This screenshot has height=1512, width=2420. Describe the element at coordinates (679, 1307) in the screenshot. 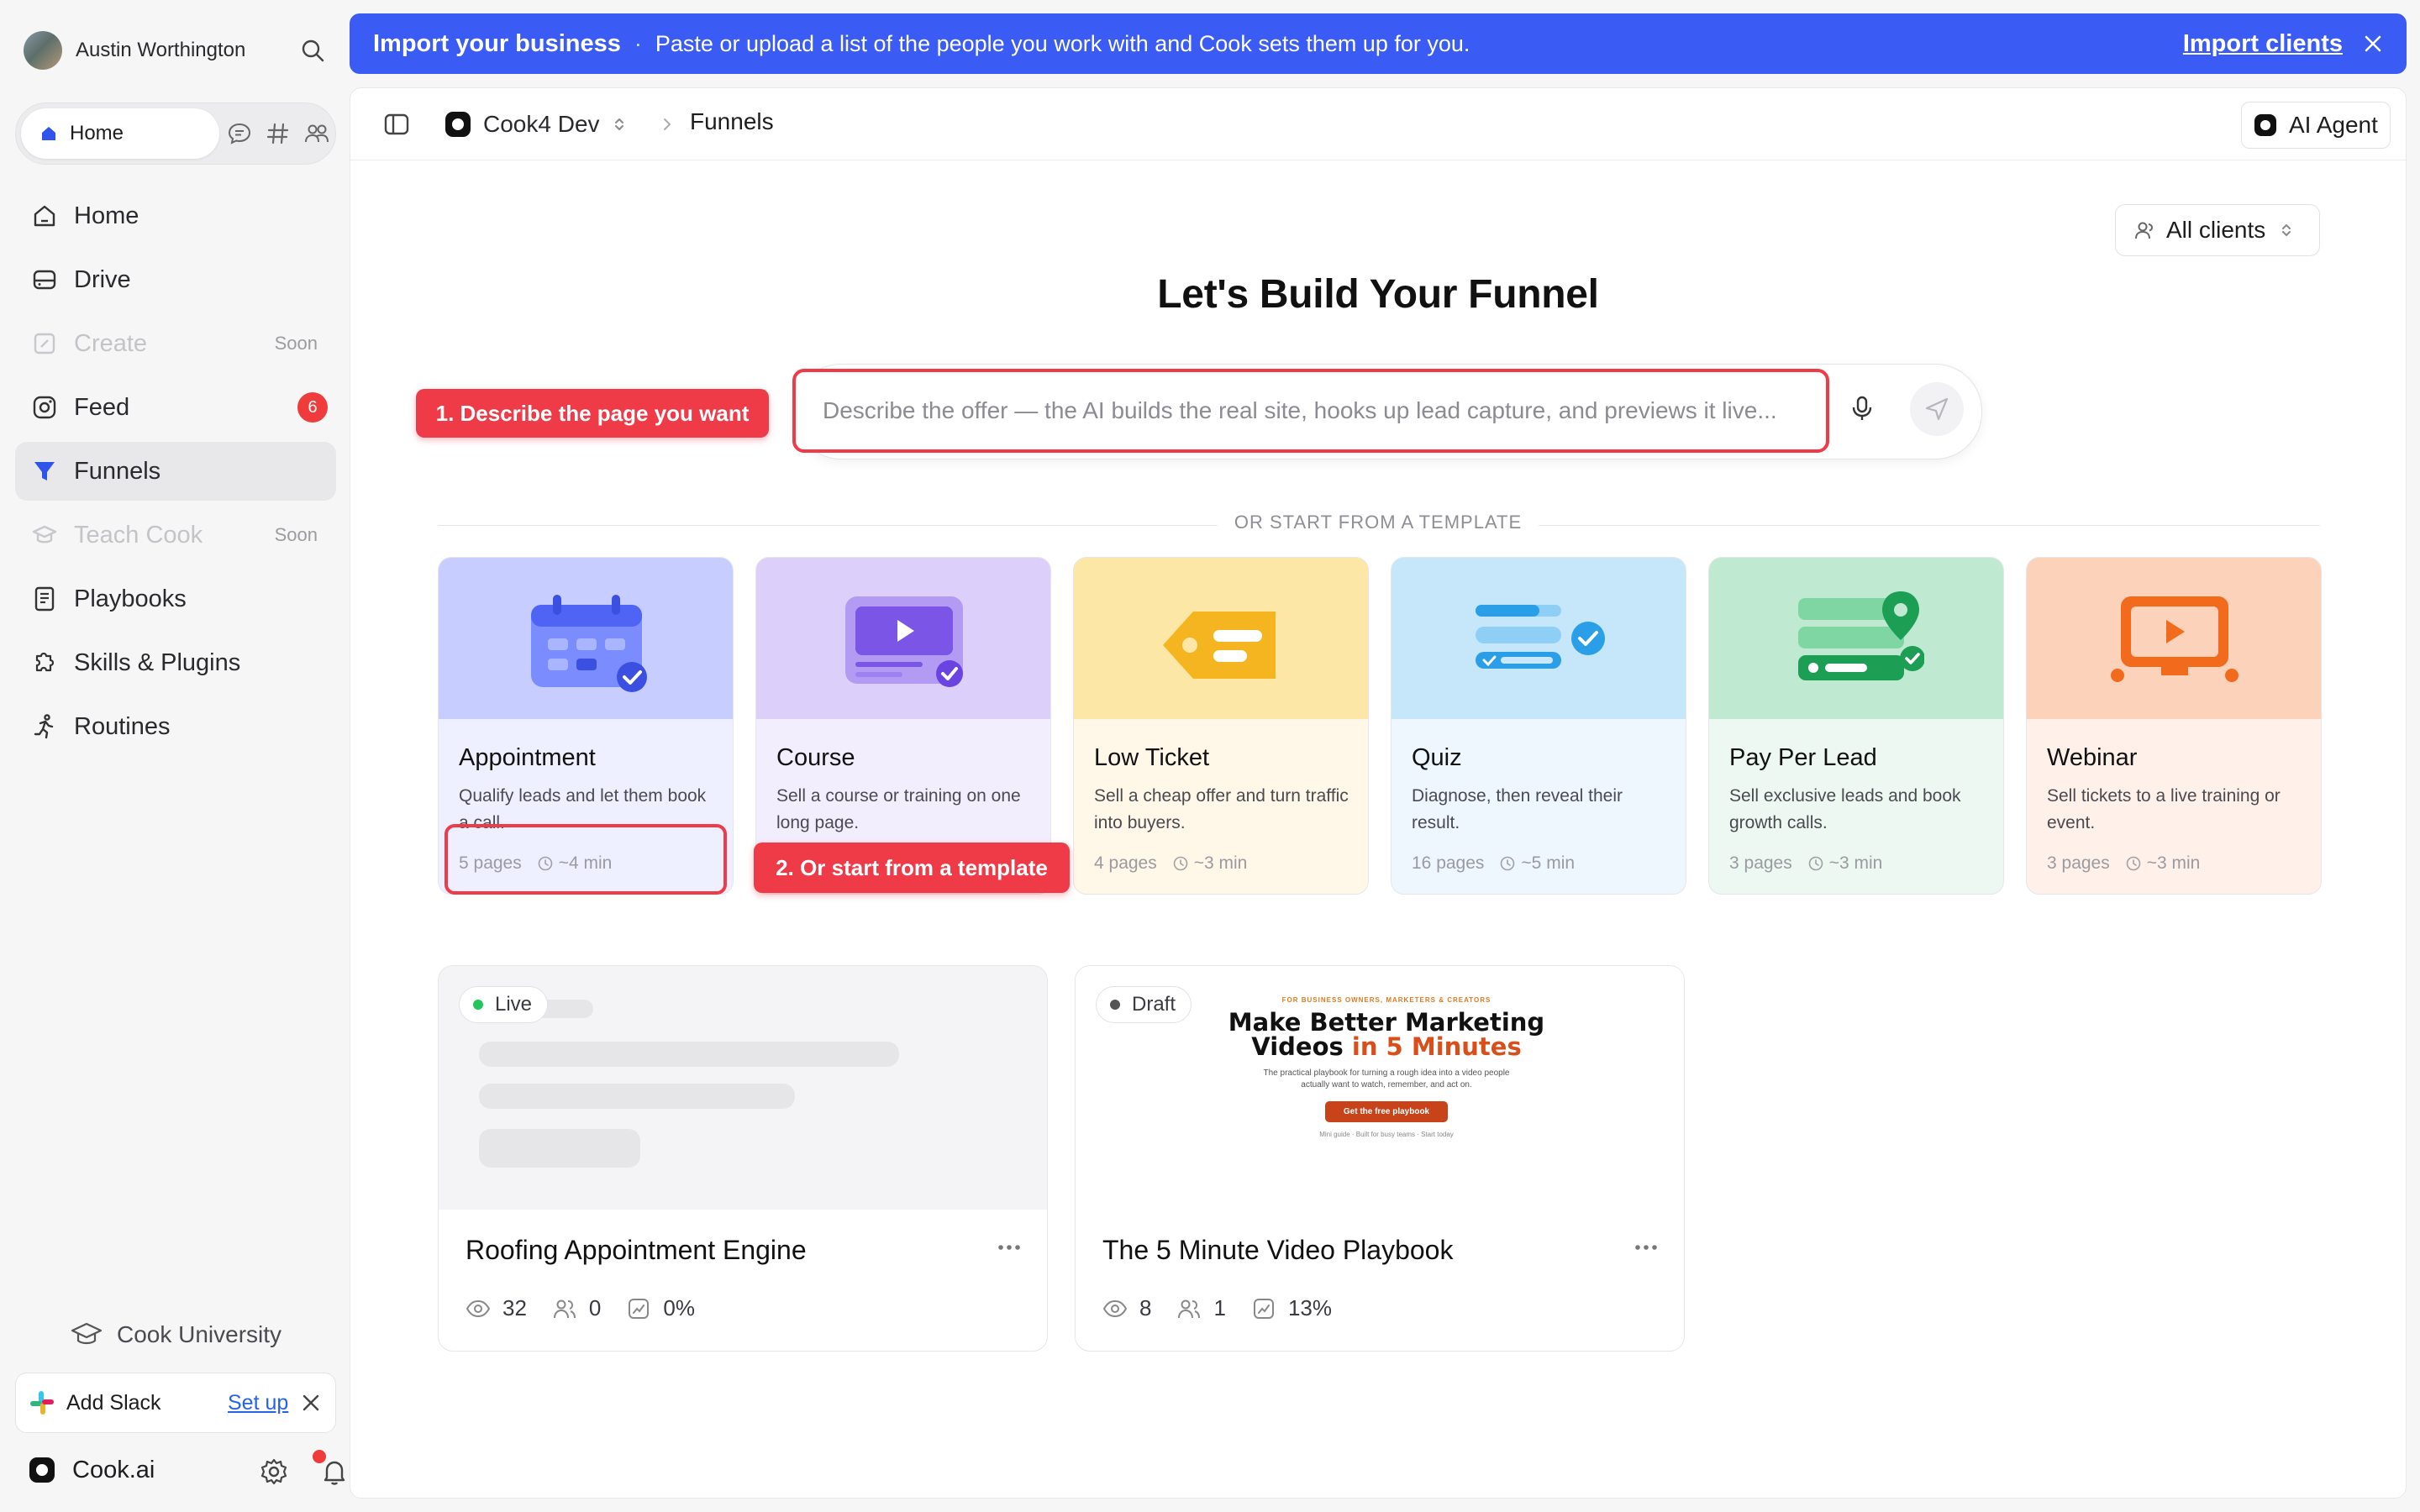

I see `conversion-rate: 0%` at that location.